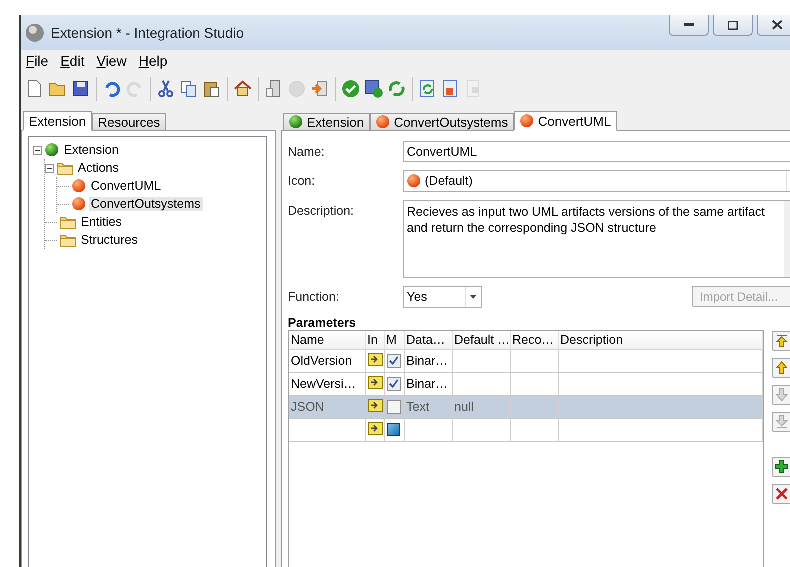 This screenshot has height=567, width=790. Describe the element at coordinates (148, 32) in the screenshot. I see `window-title: Extension * - Integration Studio` at that location.